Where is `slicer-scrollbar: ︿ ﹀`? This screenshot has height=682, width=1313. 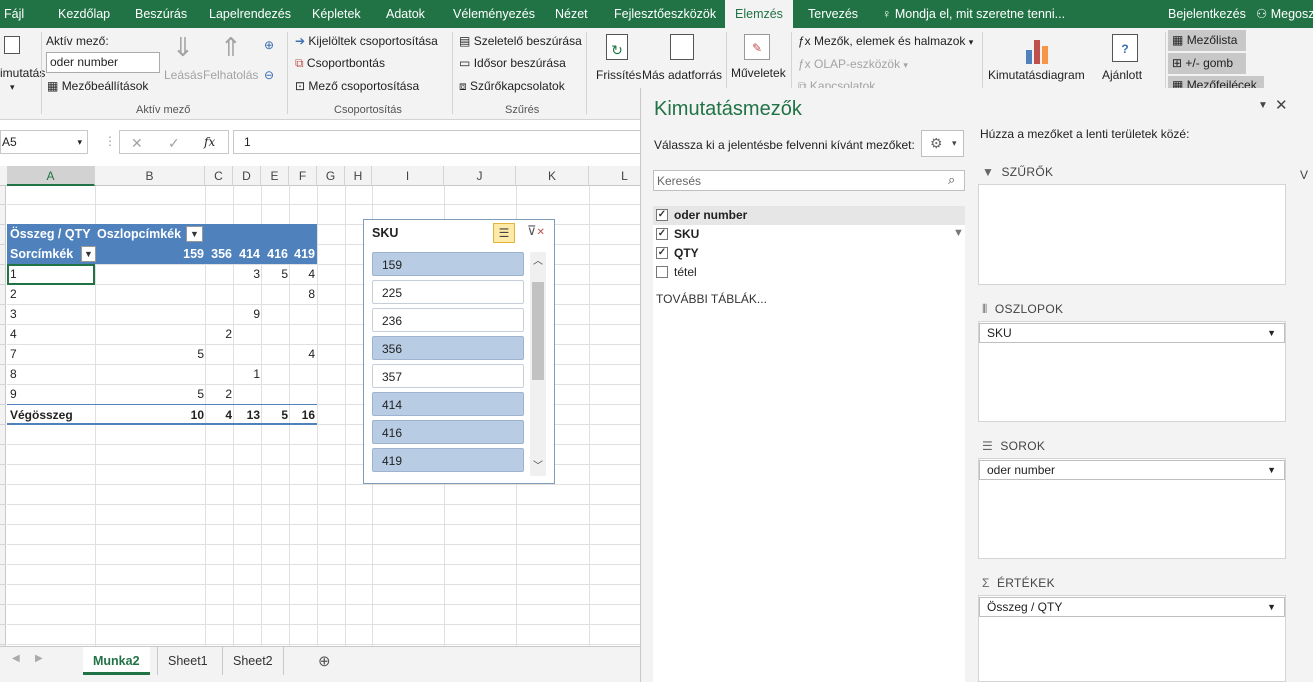 slicer-scrollbar: ︿ ﹀ is located at coordinates (538, 364).